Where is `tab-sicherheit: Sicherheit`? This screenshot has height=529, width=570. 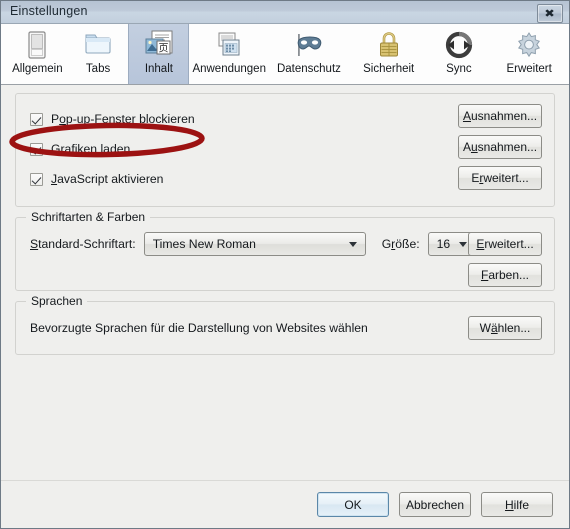 tab-sicherheit: Sicherheit is located at coordinates (389, 54).